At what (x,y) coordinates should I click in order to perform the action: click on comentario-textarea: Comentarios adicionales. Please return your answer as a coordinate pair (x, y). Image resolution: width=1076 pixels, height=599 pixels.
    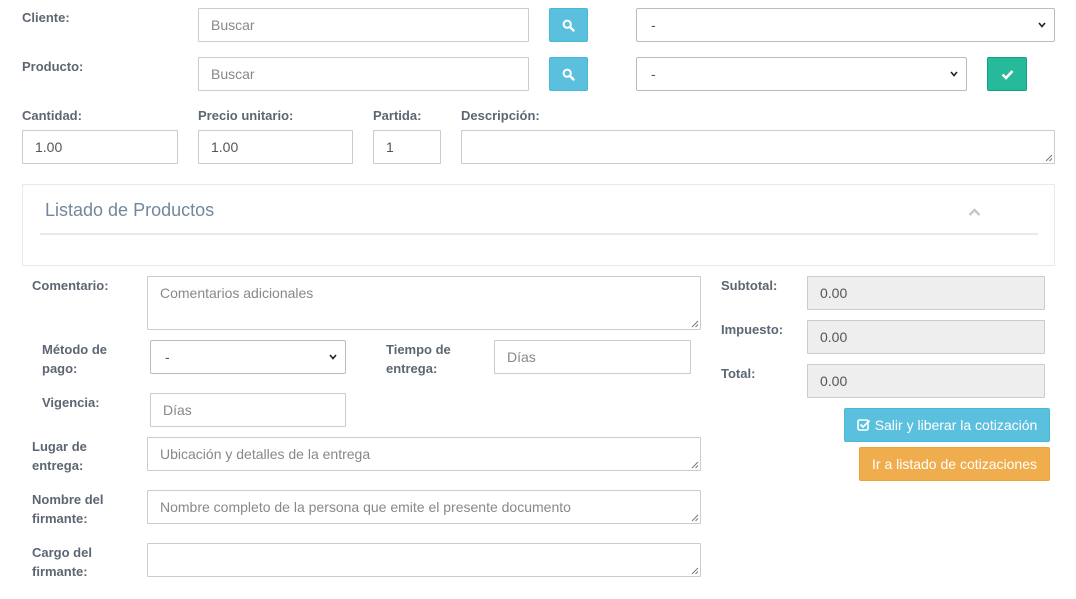
    Looking at the image, I should click on (424, 303).